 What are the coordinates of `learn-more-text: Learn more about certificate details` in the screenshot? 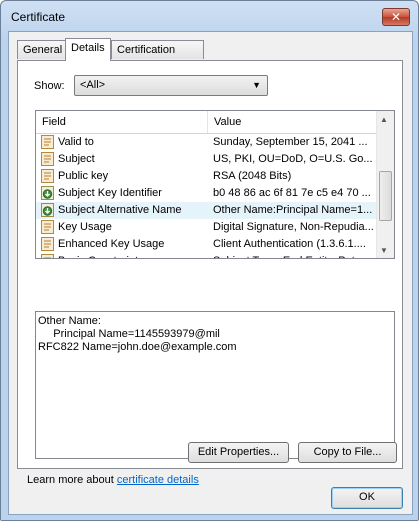 It's located at (113, 480).